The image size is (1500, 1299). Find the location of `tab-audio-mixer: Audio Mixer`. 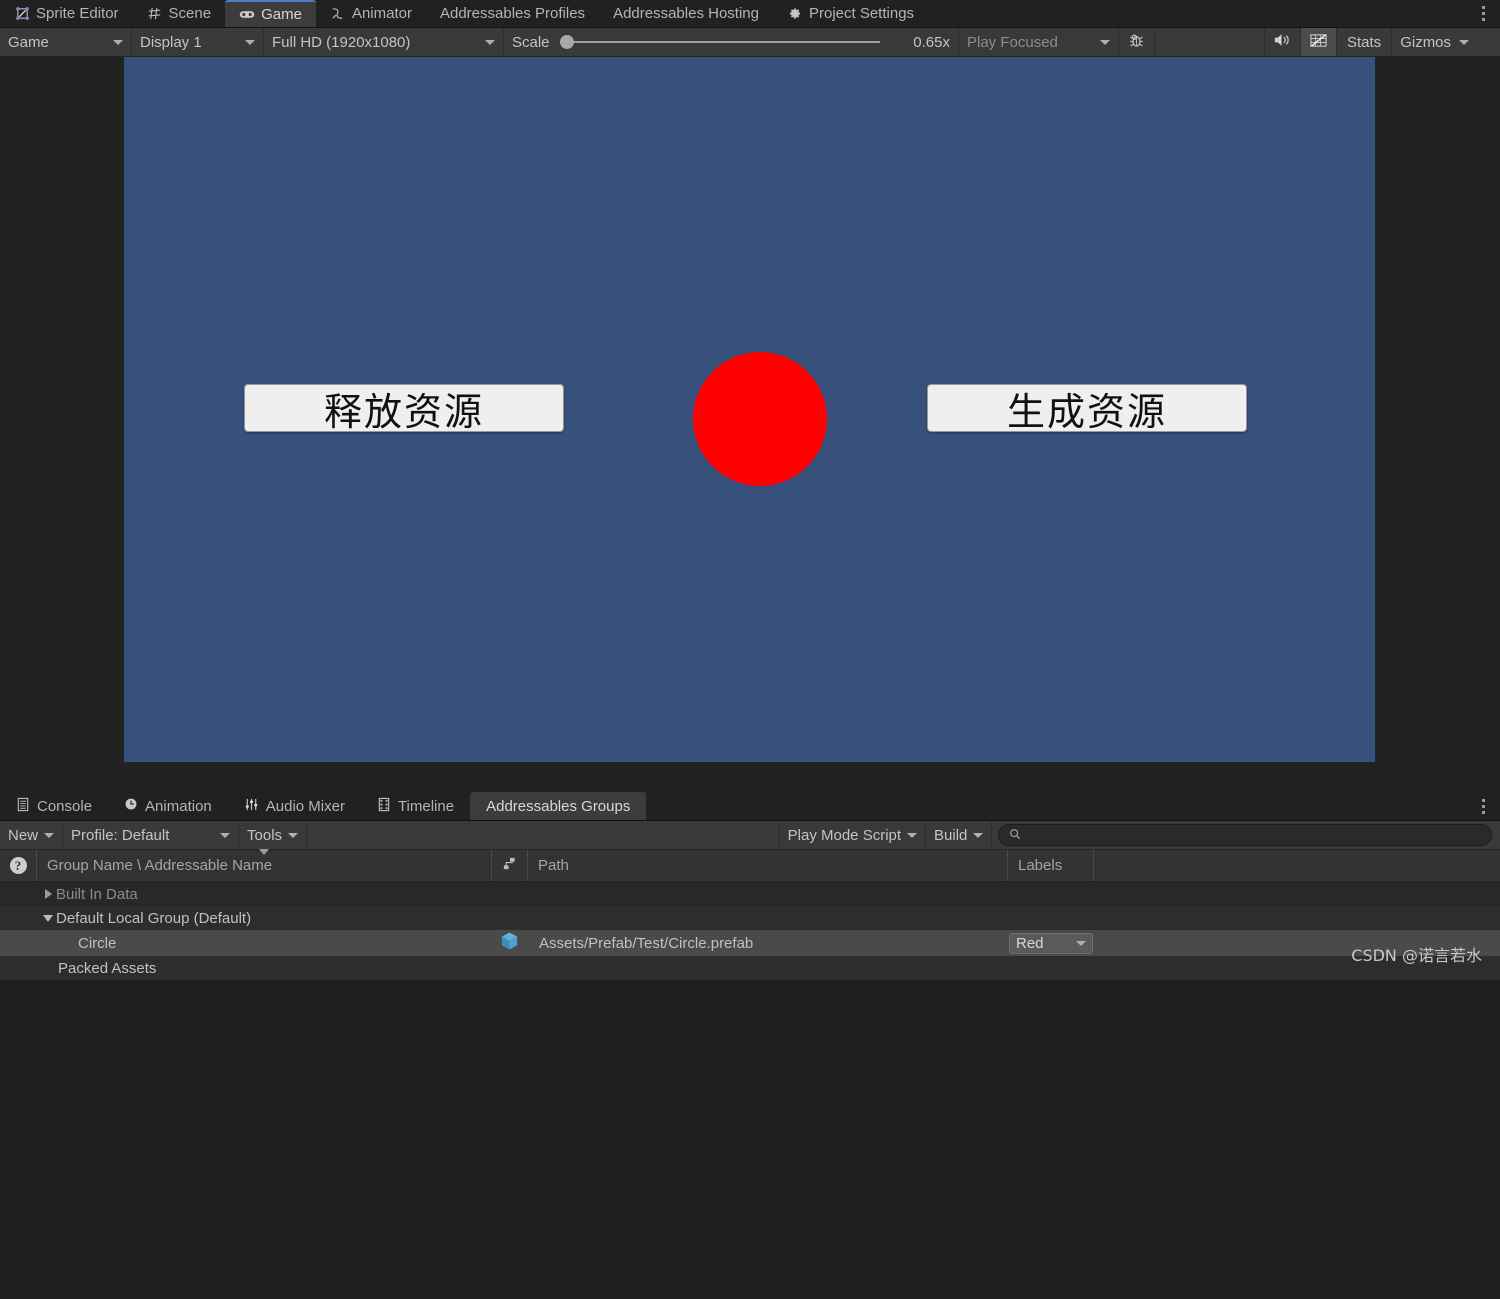

tab-audio-mixer: Audio Mixer is located at coordinates (294, 806).